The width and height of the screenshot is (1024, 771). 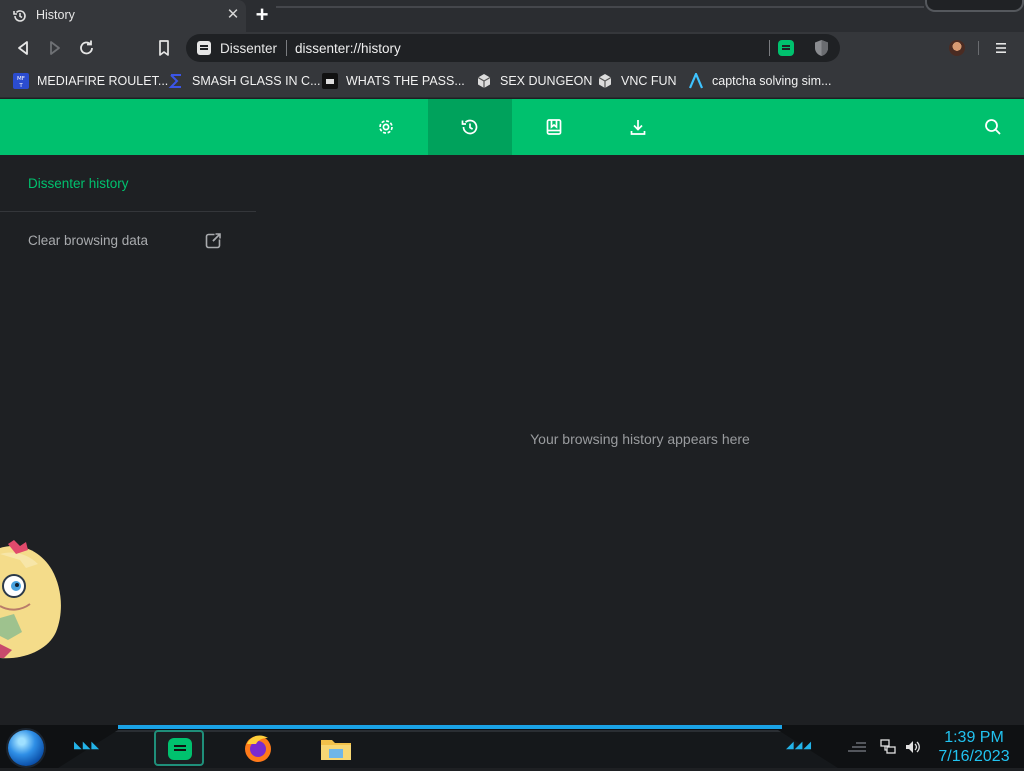 What do you see at coordinates (857, 746) in the screenshot?
I see `tray-arrow-icon` at bounding box center [857, 746].